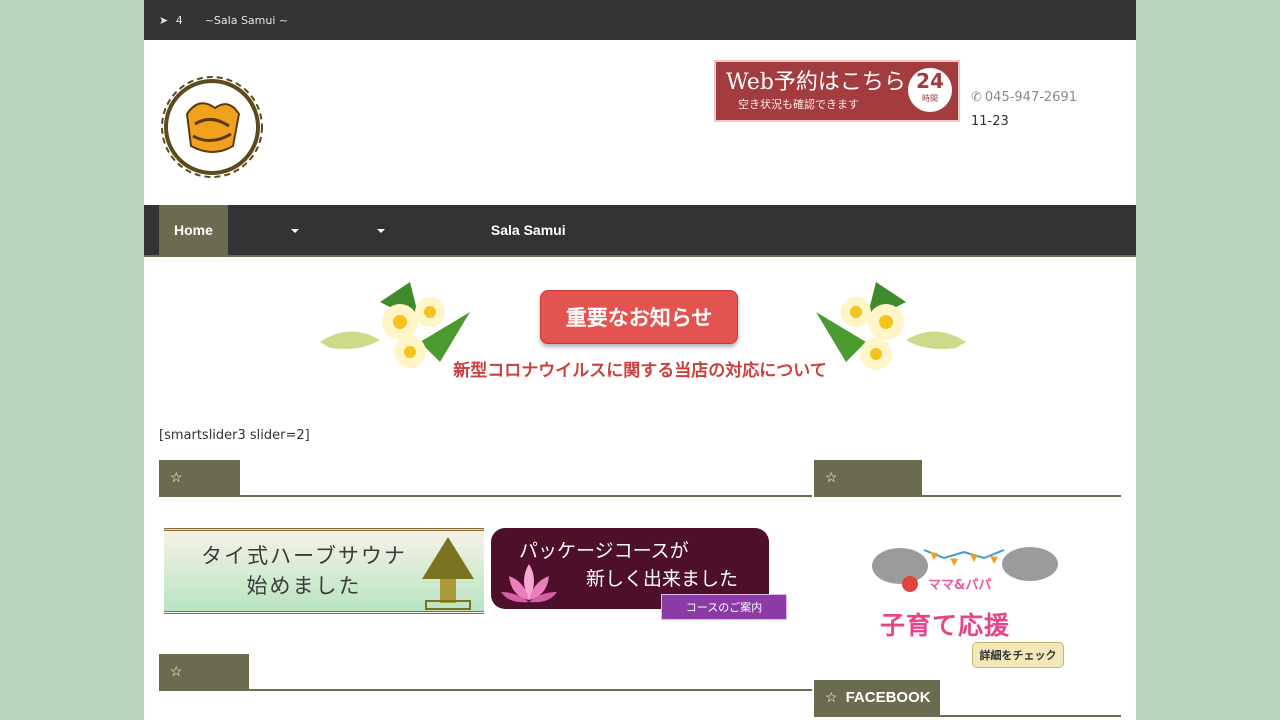 Image resolution: width=1280 pixels, height=720 pixels. Describe the element at coordinates (604, 551) in the screenshot. I see `package-line1: パッケージコースが` at that location.